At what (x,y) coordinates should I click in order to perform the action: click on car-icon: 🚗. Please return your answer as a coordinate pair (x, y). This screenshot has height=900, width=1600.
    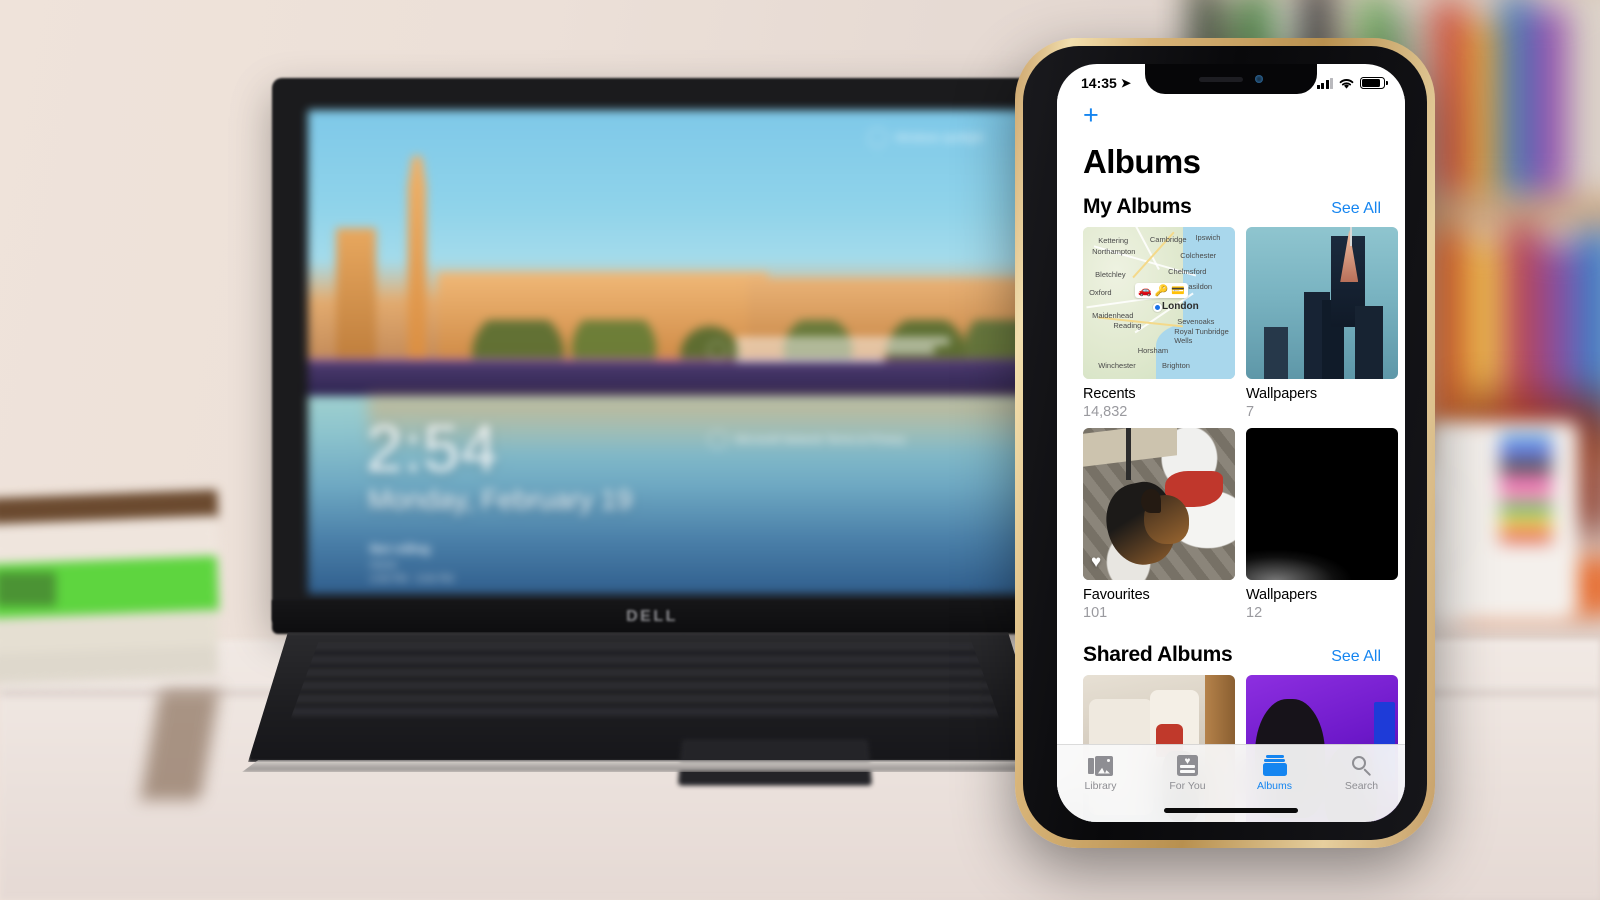
    Looking at the image, I should click on (1145, 291).